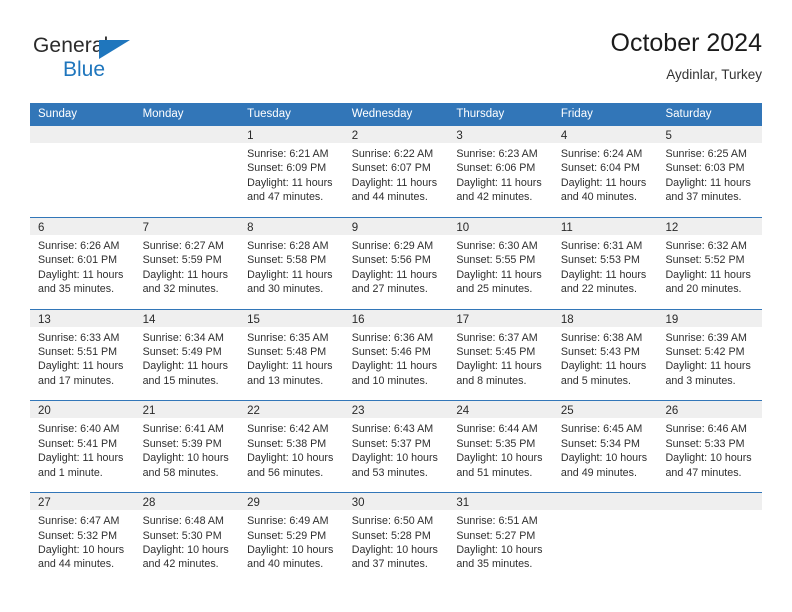 This screenshot has width=792, height=612. Describe the element at coordinates (392, 429) in the screenshot. I see `sunrise-text: Sunrise: 6:43 AM` at that location.